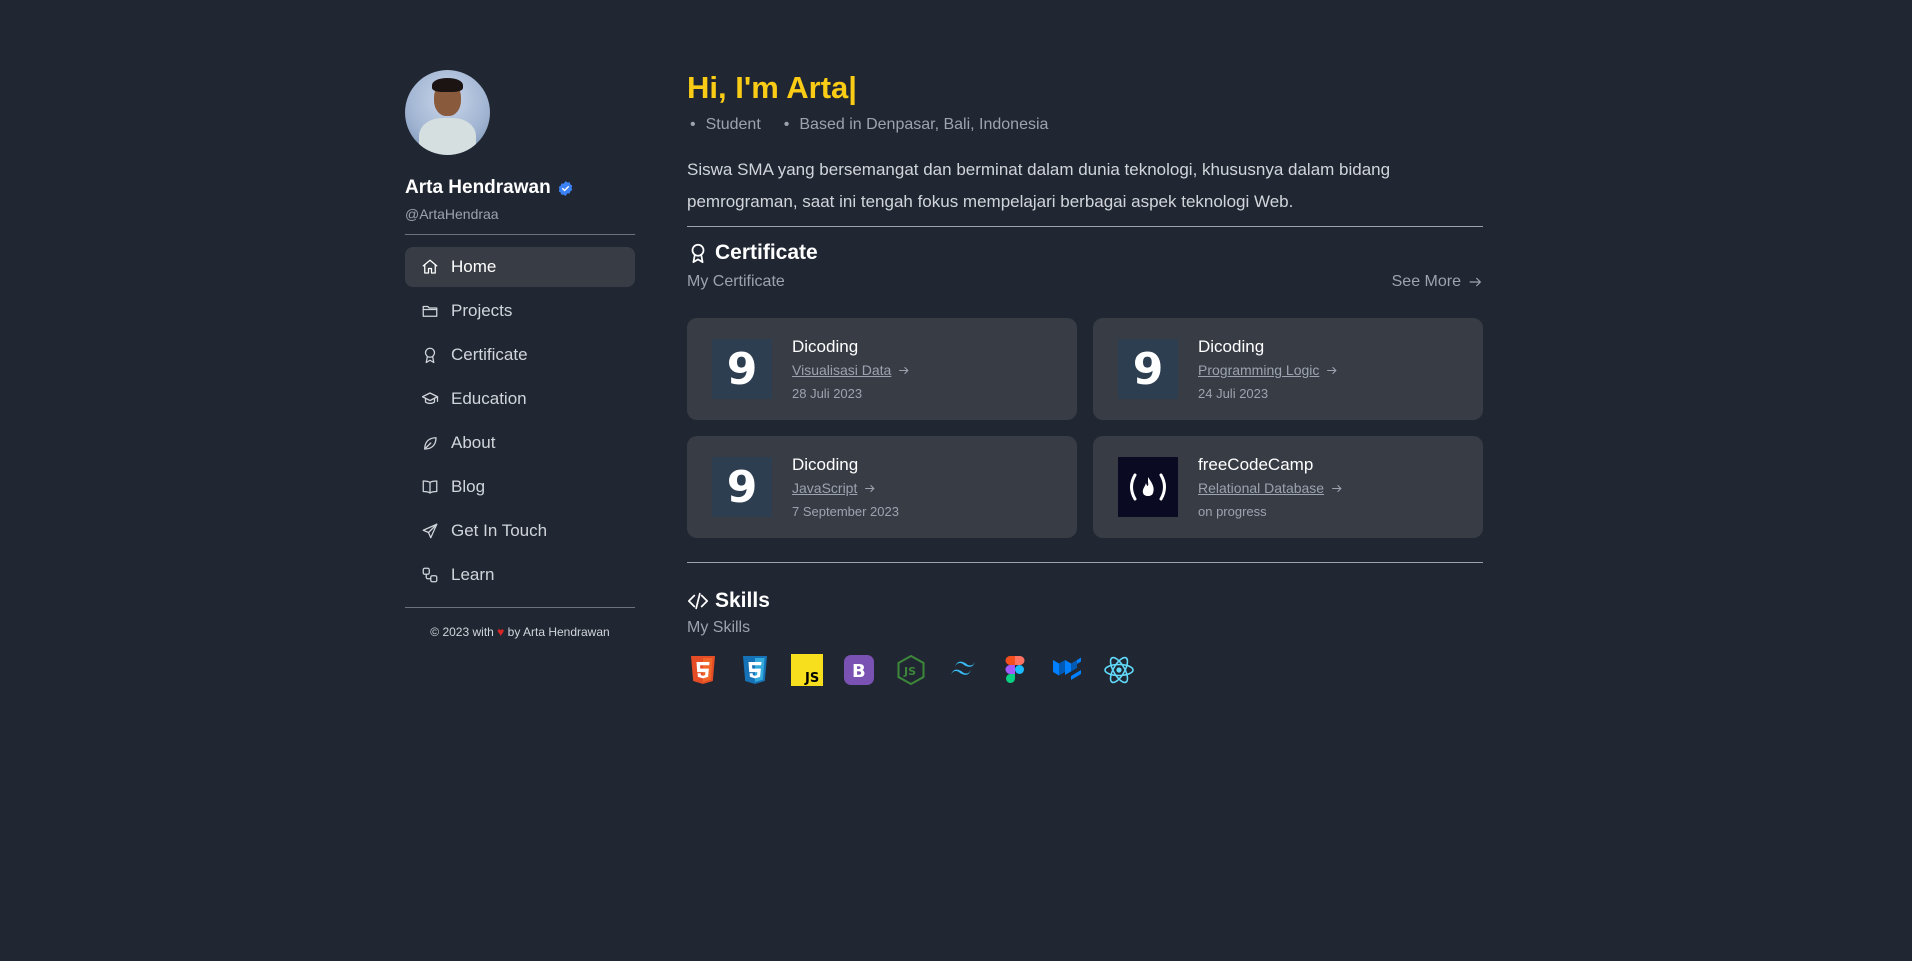  Describe the element at coordinates (1015, 670) in the screenshot. I see `figma-icon` at that location.